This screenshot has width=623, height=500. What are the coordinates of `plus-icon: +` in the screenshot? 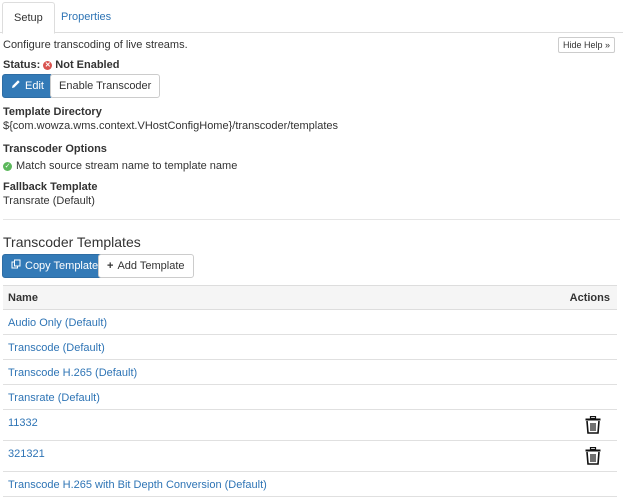 It's located at (110, 266).